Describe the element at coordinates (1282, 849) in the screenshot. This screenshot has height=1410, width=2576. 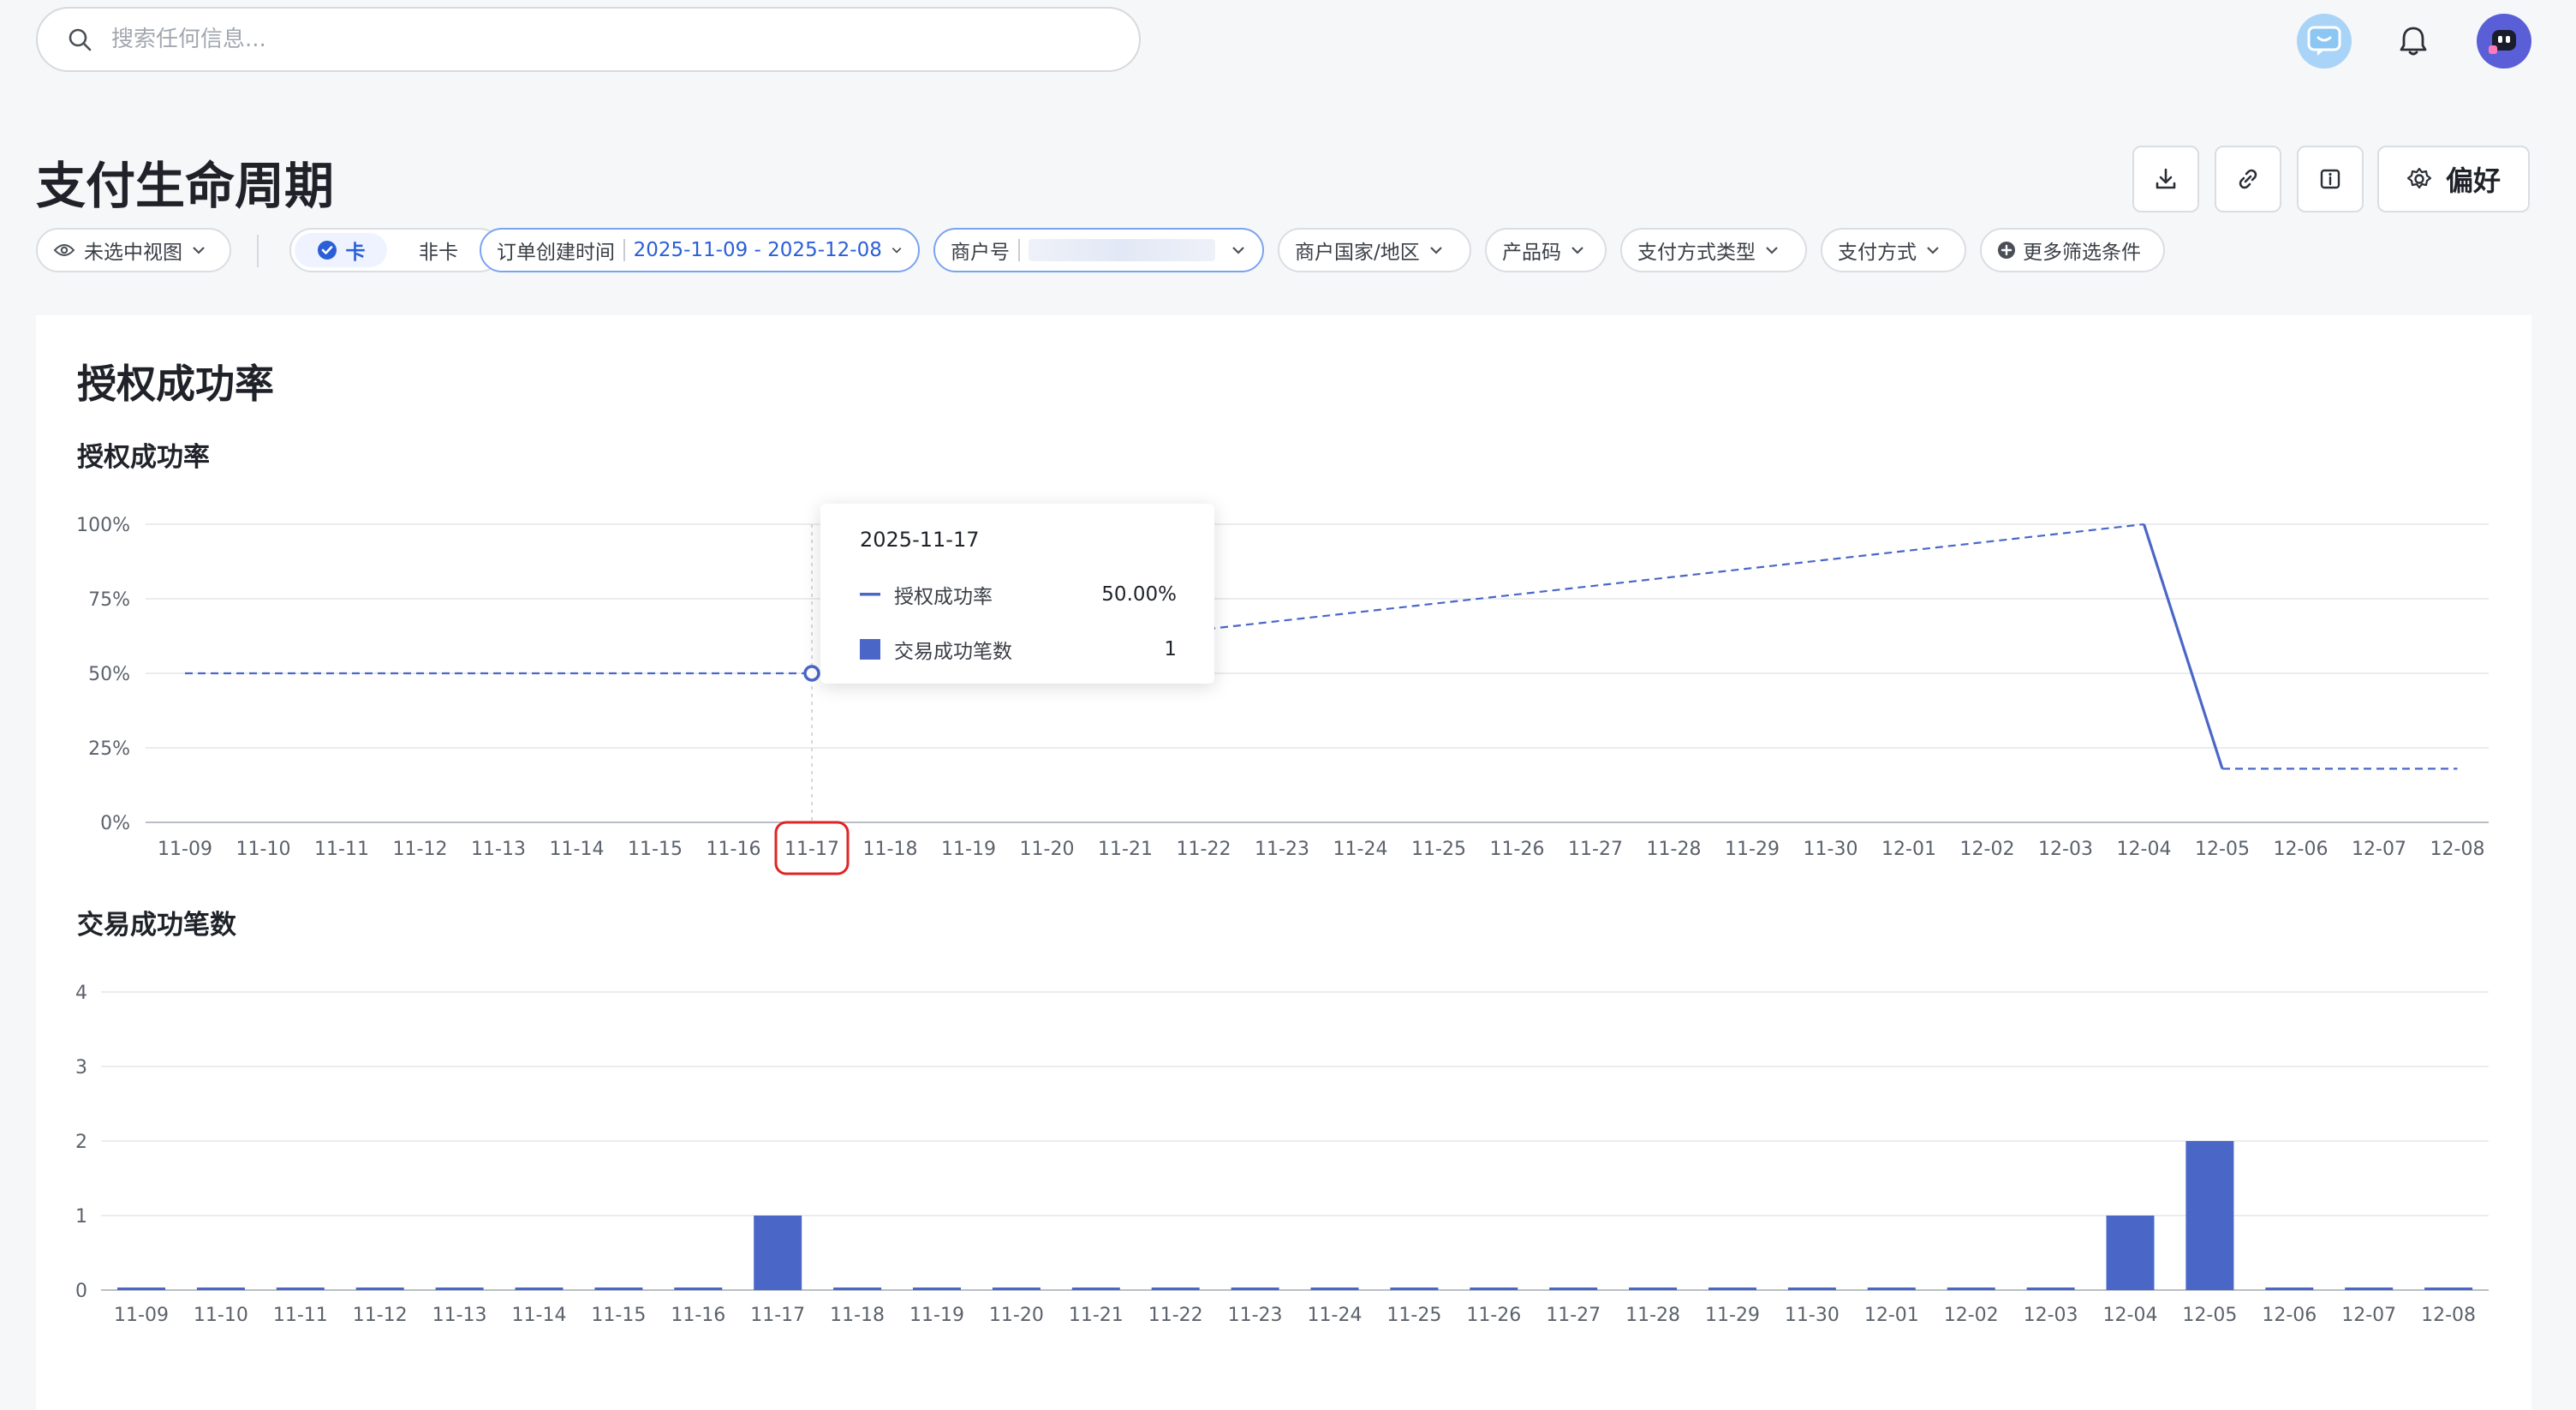
I see `x-tick-label: 11-23` at that location.